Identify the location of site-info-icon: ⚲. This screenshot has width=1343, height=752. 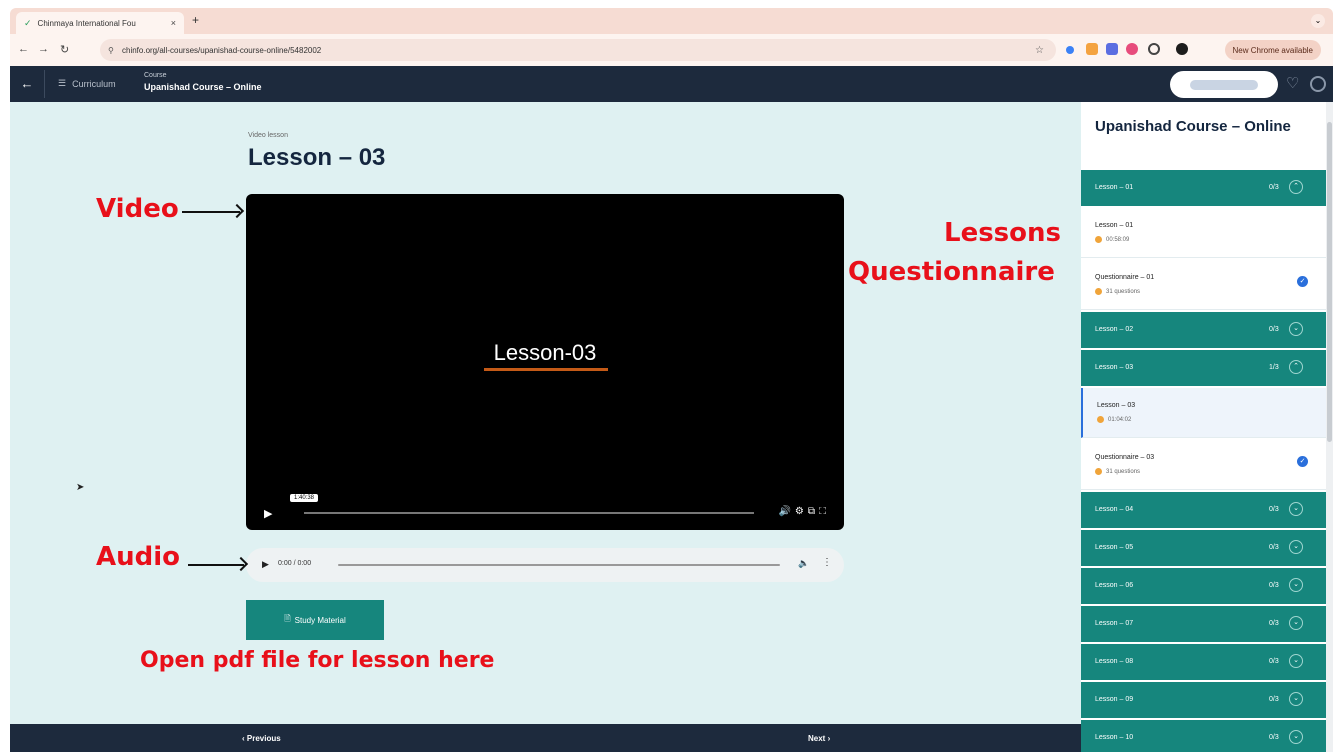
(111, 50).